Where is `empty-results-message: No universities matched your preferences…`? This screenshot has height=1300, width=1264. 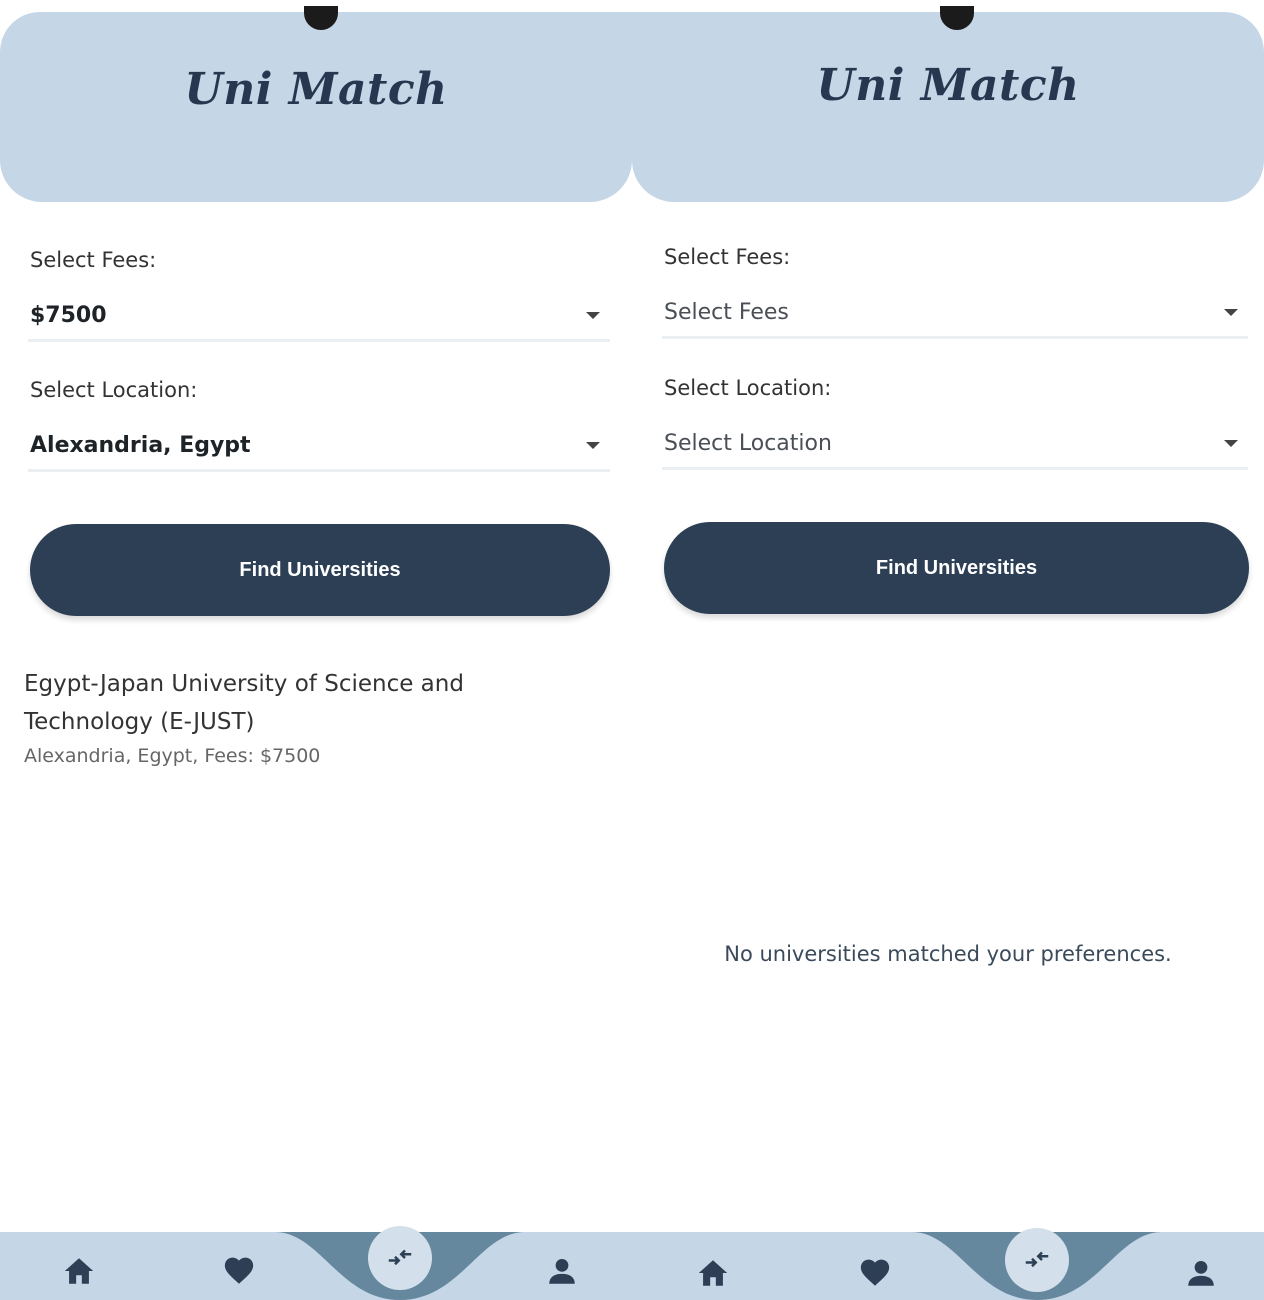
empty-results-message: No universities matched your preferences… is located at coordinates (948, 954).